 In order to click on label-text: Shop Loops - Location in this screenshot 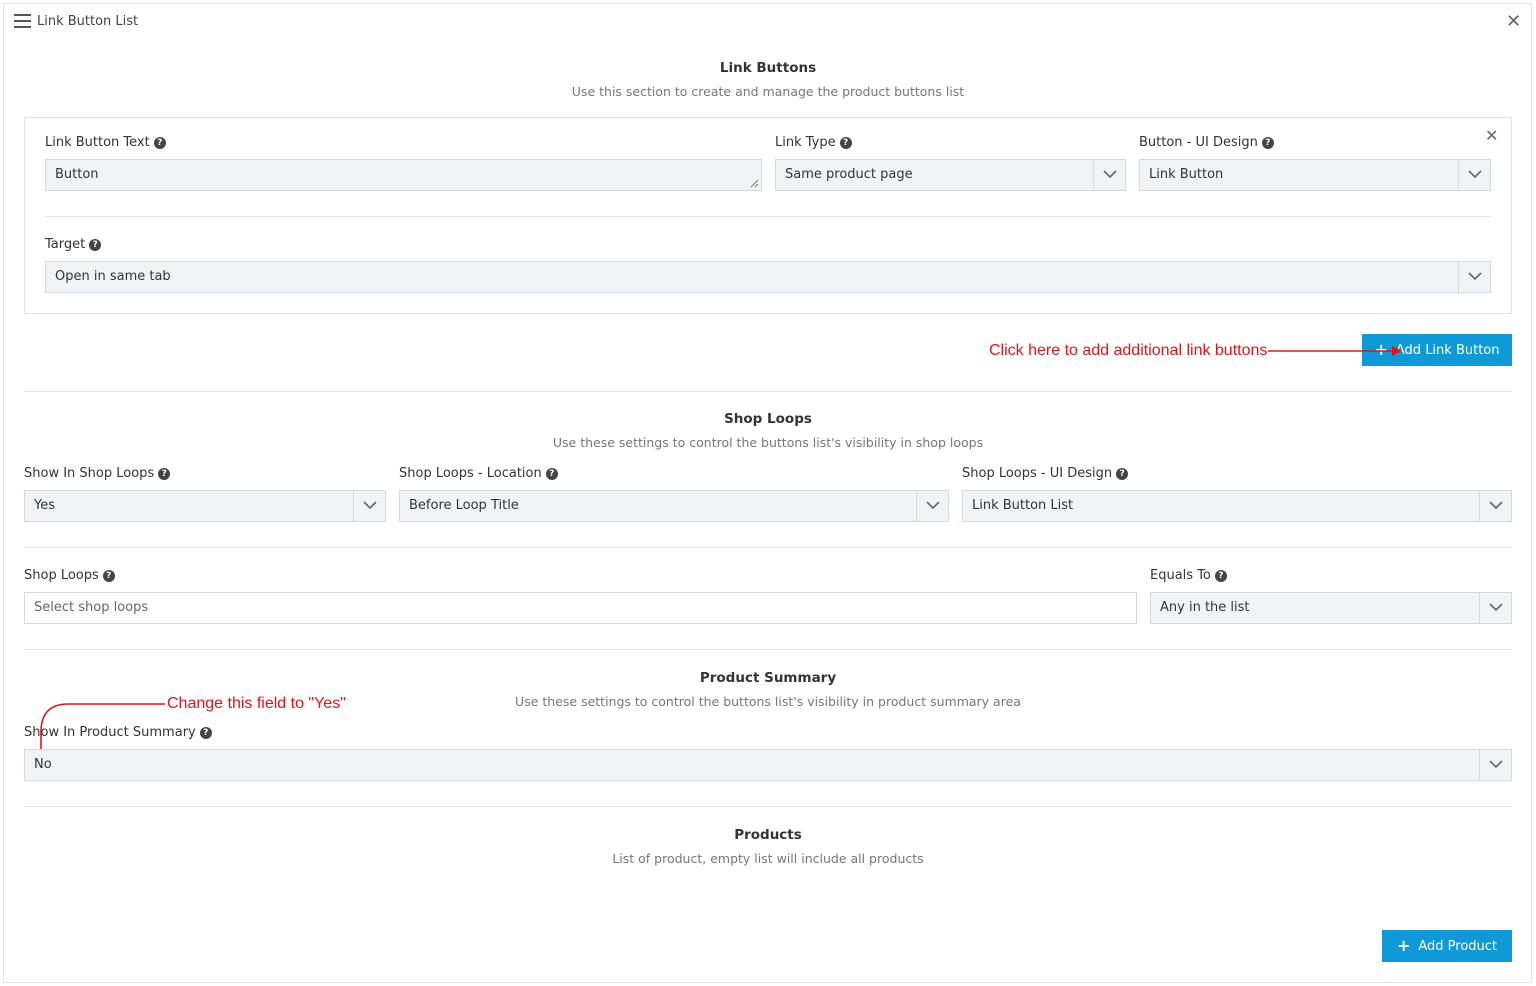, I will do `click(470, 473)`.